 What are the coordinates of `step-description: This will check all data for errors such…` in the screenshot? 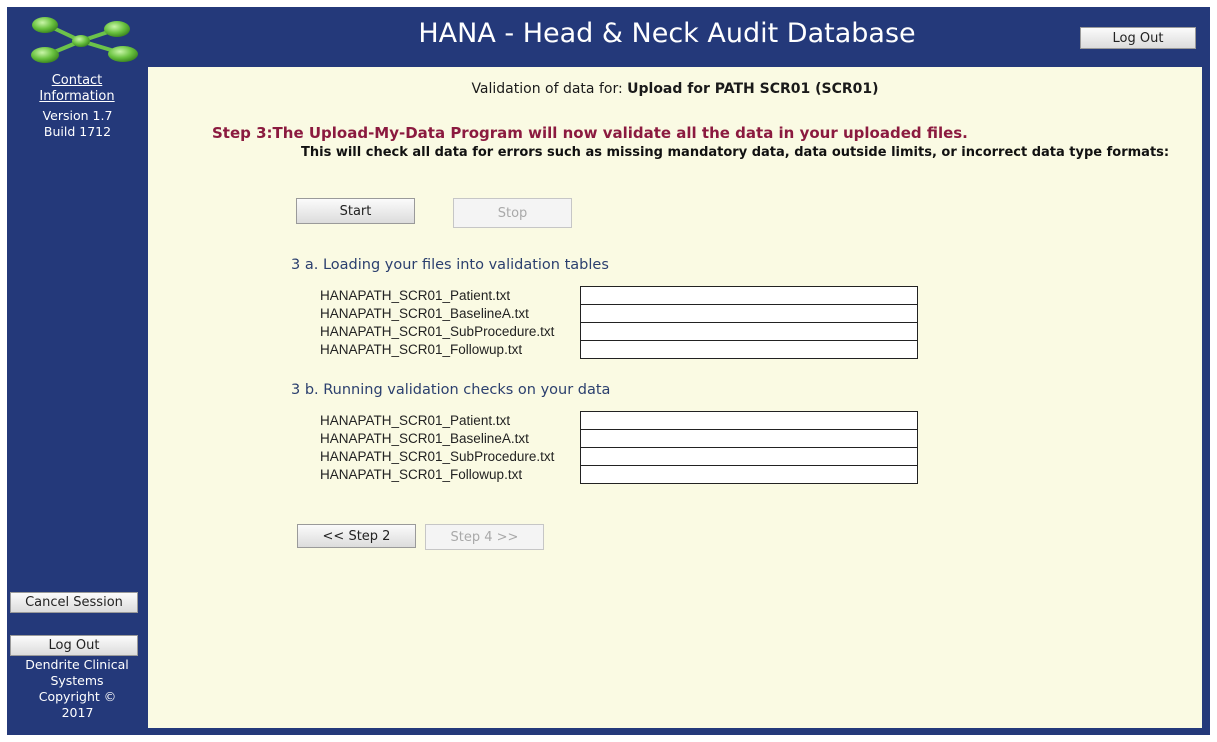 It's located at (735, 152).